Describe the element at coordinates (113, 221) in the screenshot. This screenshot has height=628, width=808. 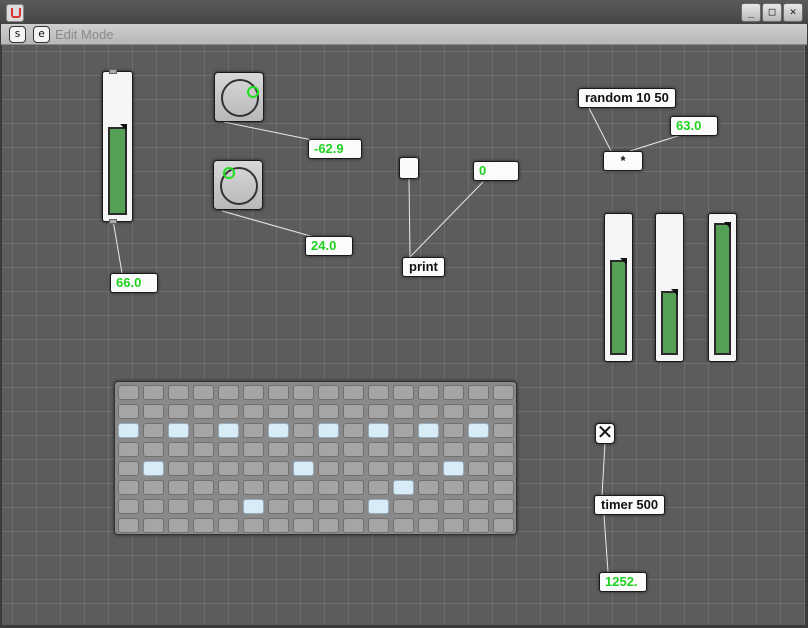
I see `outlet-port` at that location.